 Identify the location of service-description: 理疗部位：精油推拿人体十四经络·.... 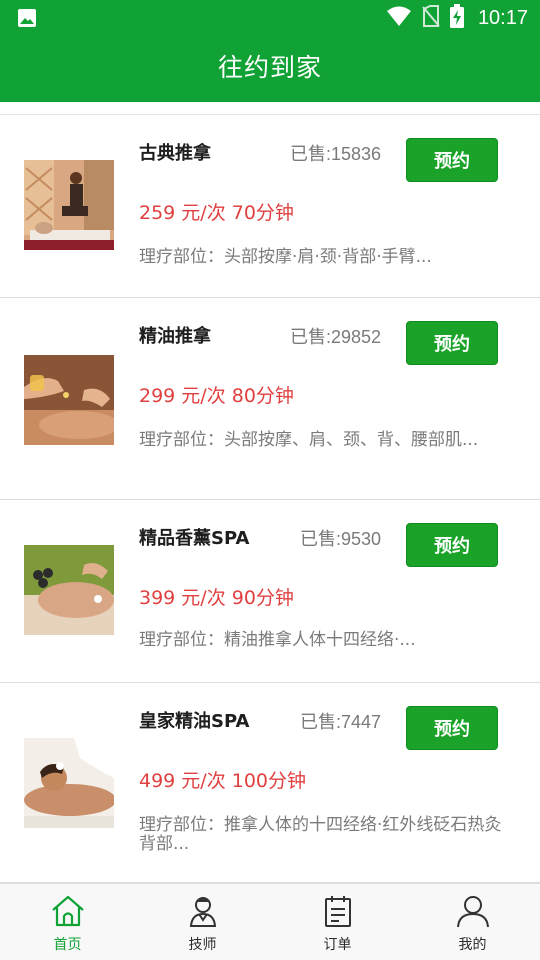
(277, 640).